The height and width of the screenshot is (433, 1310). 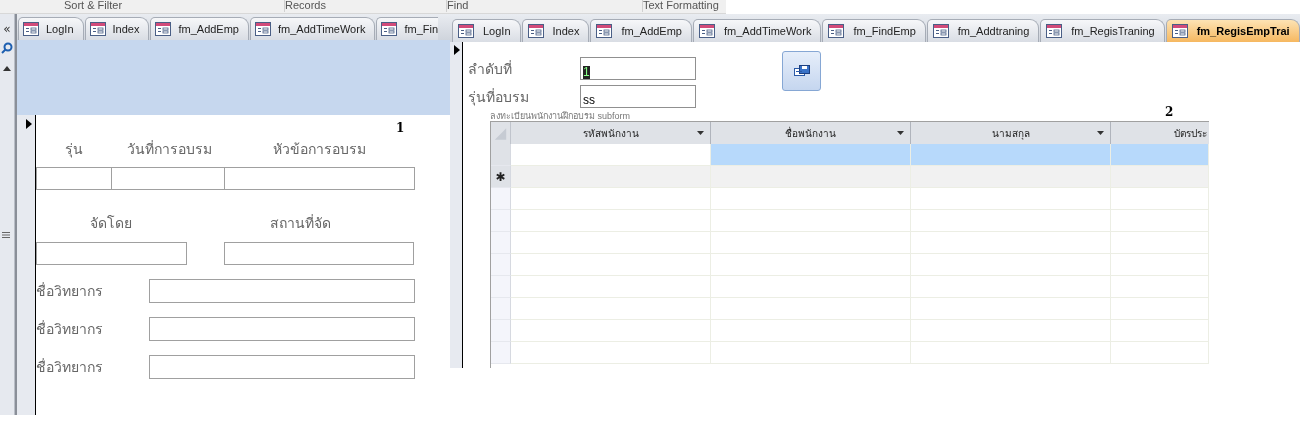 I want to click on search-icon, so click(x=7, y=48).